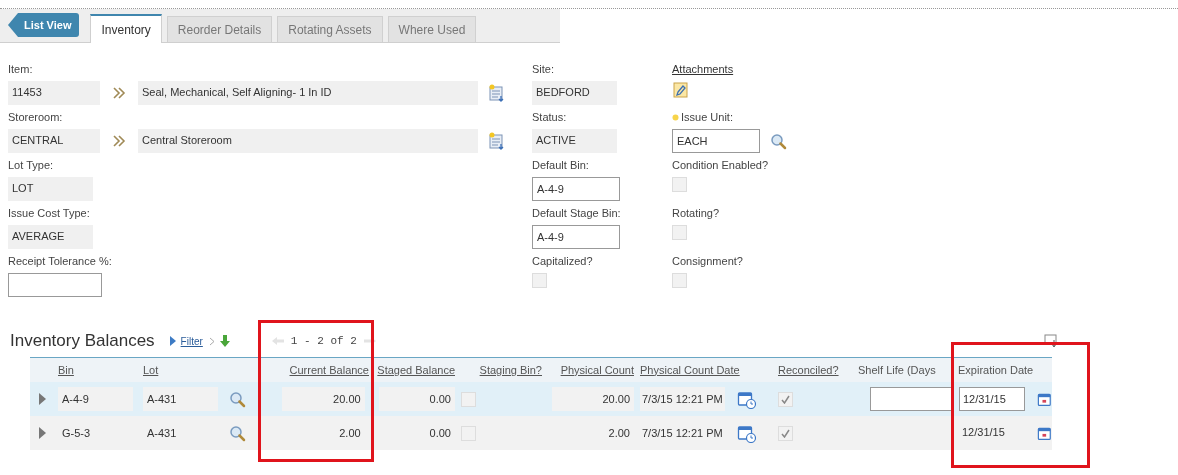  Describe the element at coordinates (54, 93) in the screenshot. I see `read-only-field: 11453` at that location.